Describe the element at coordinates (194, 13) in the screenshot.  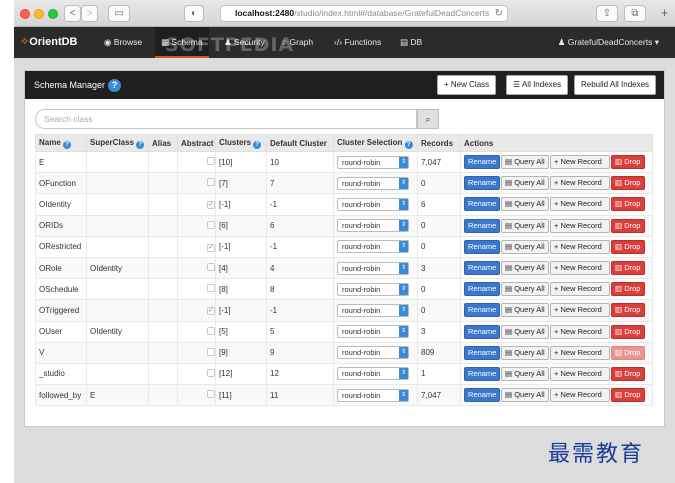
I see `shield-icon: ◐` at that location.